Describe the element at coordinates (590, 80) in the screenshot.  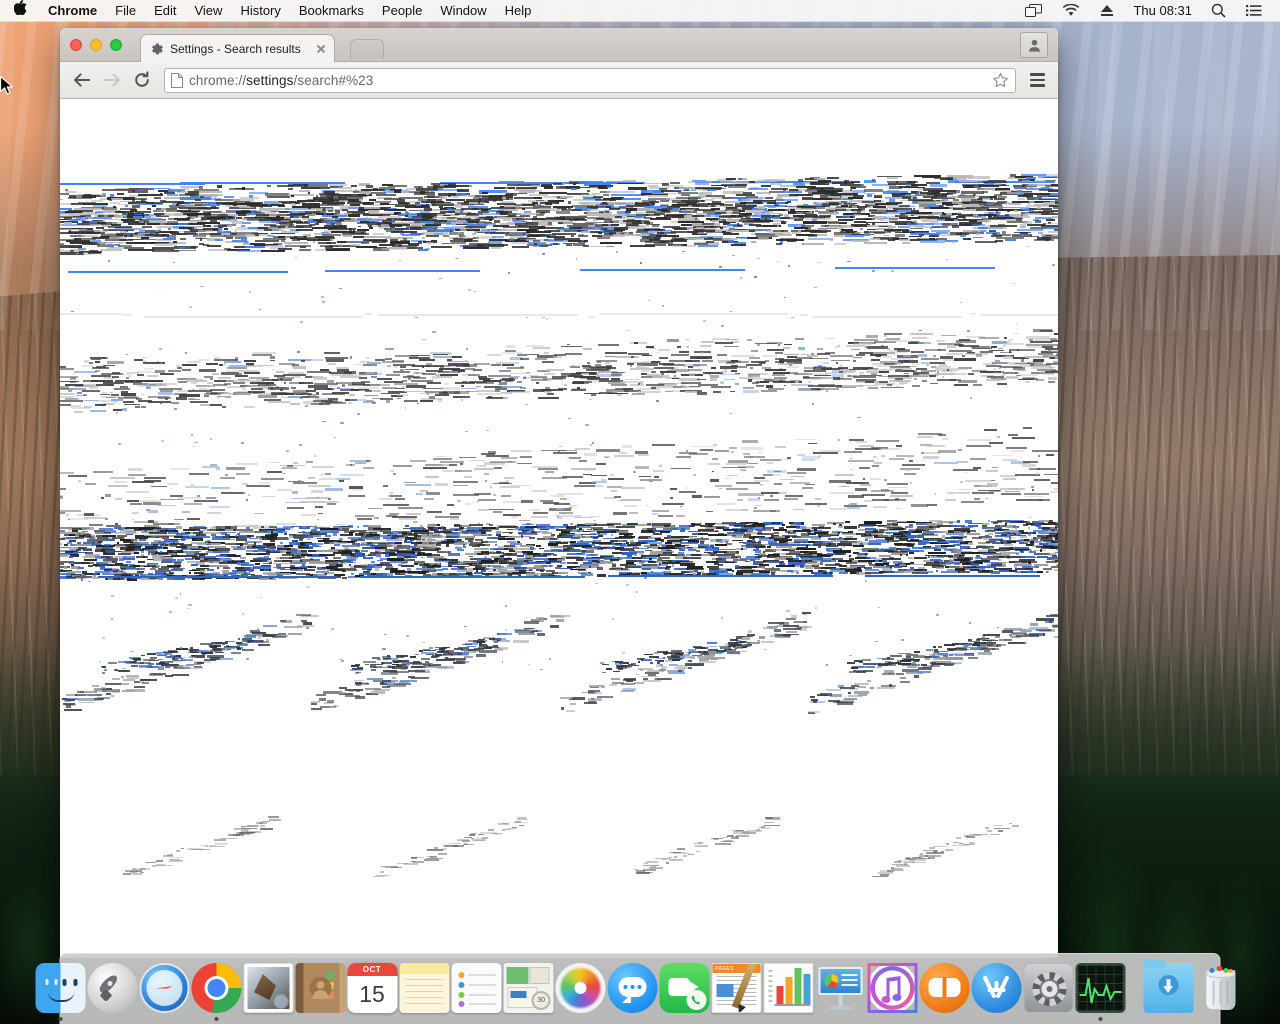
I see `address-bar: chrome://settings/search#%23` at that location.